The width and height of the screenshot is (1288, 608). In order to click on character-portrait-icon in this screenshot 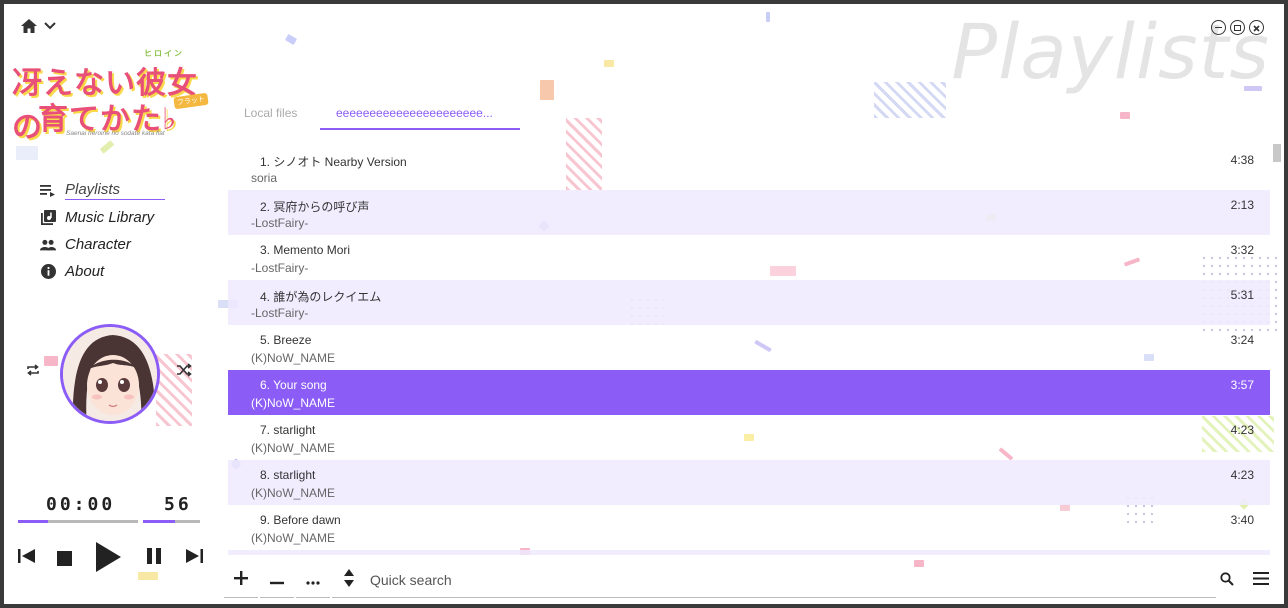, I will do `click(110, 374)`.